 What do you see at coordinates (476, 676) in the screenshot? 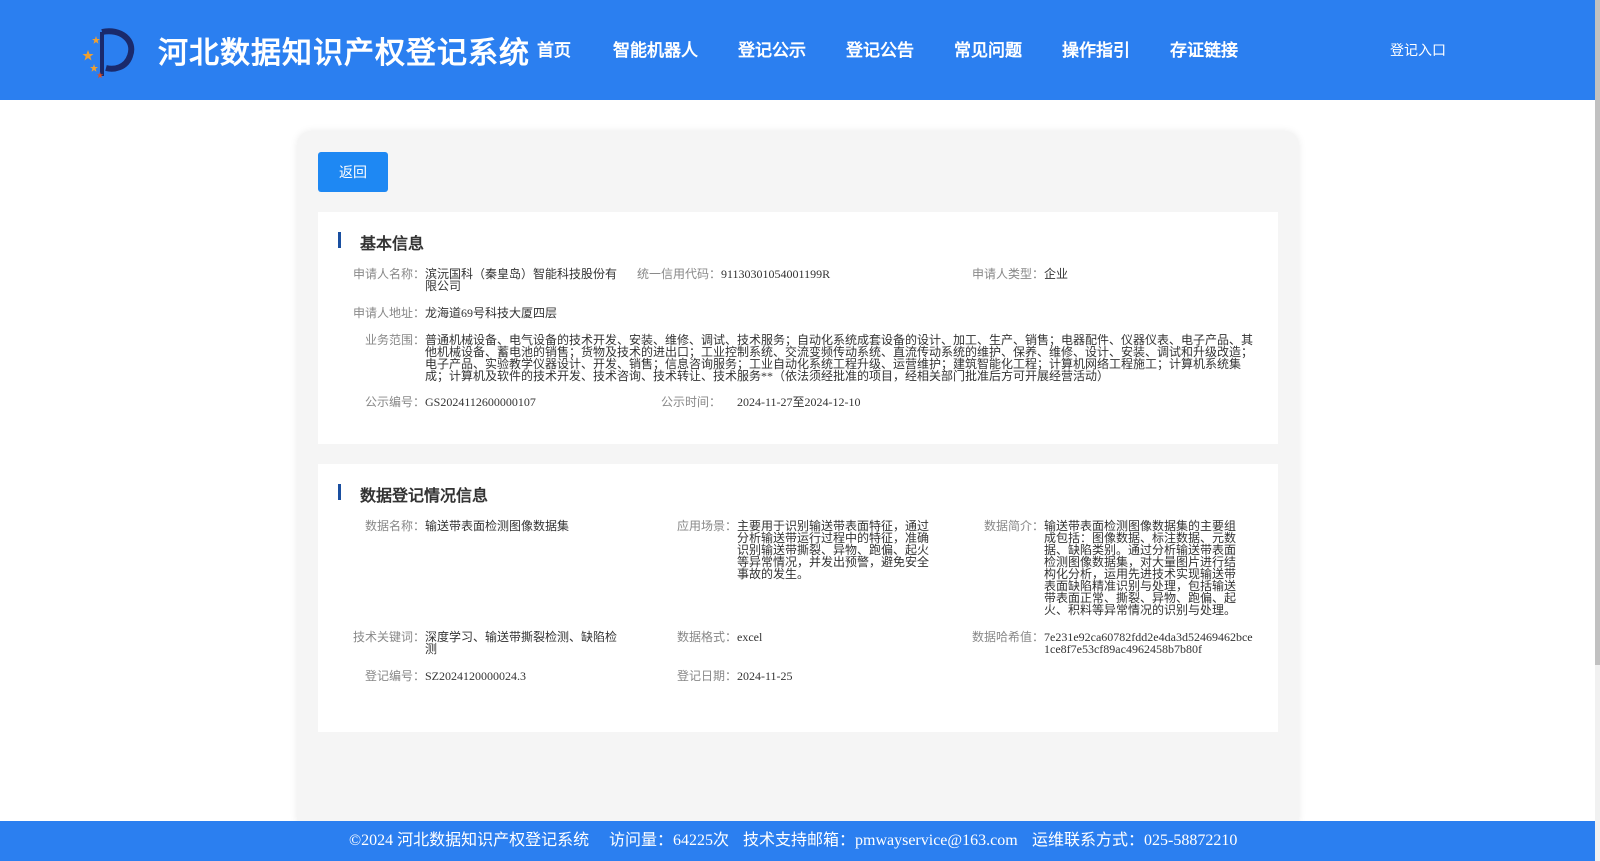
I see `reg-no-value: SZ2024120000024.3` at bounding box center [476, 676].